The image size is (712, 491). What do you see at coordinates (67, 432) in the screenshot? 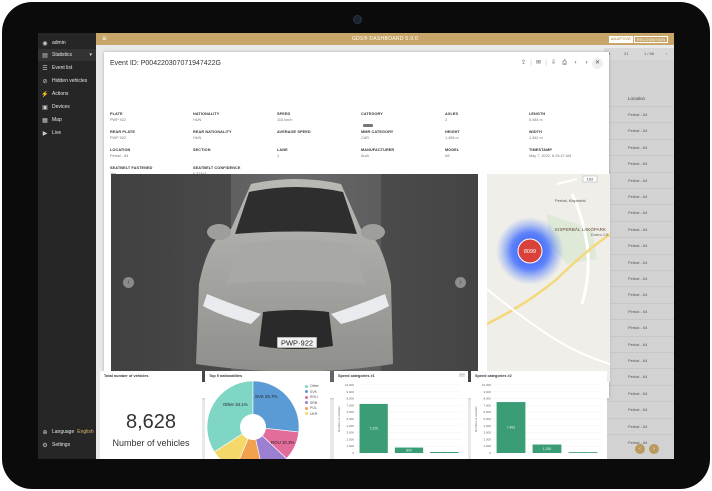
I see `sidebar-item-language: ⊕ Language English` at bounding box center [67, 432].